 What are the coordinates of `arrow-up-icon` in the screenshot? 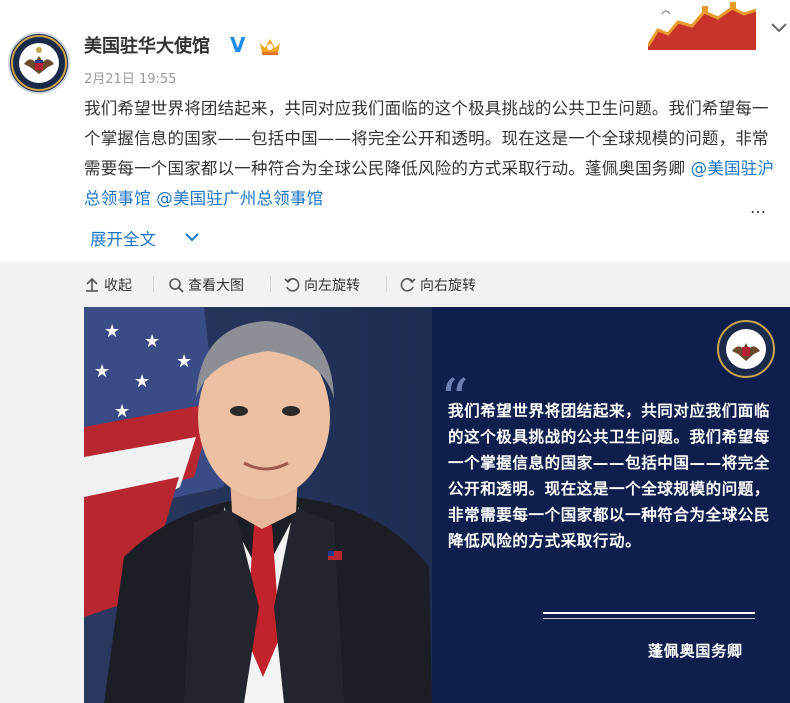 It's located at (92, 284).